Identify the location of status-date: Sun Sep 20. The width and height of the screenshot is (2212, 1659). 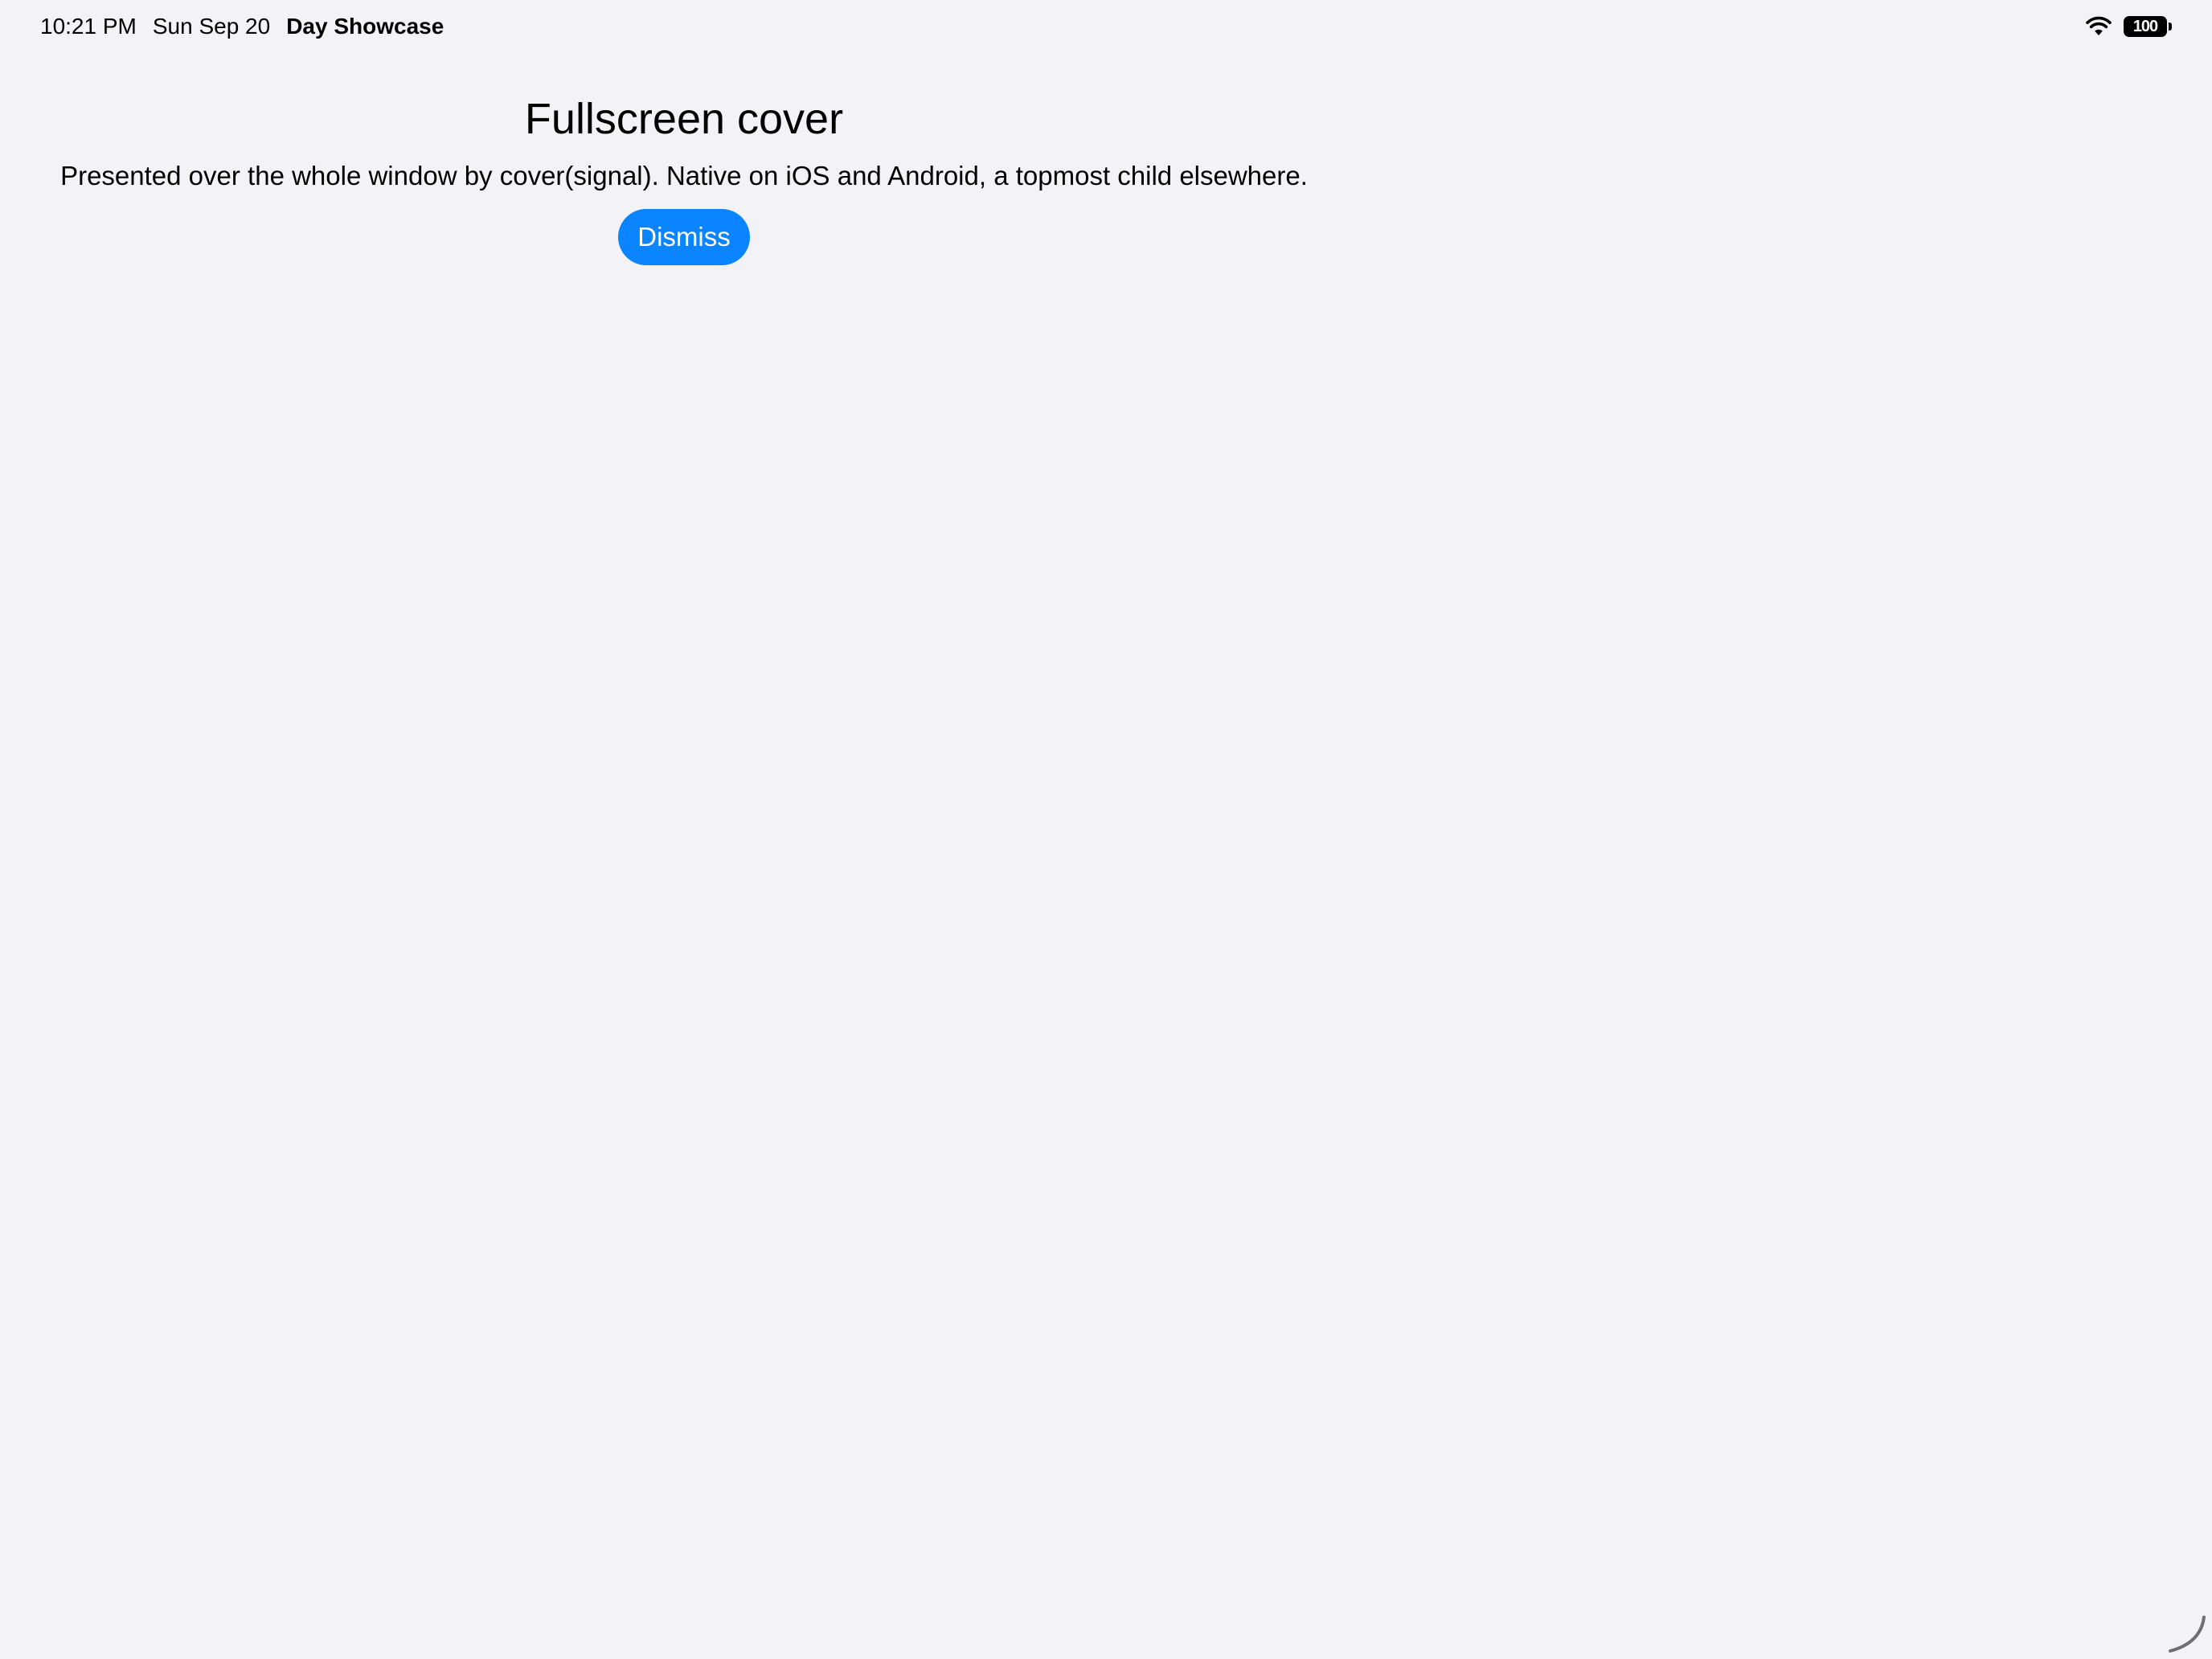
(211, 26).